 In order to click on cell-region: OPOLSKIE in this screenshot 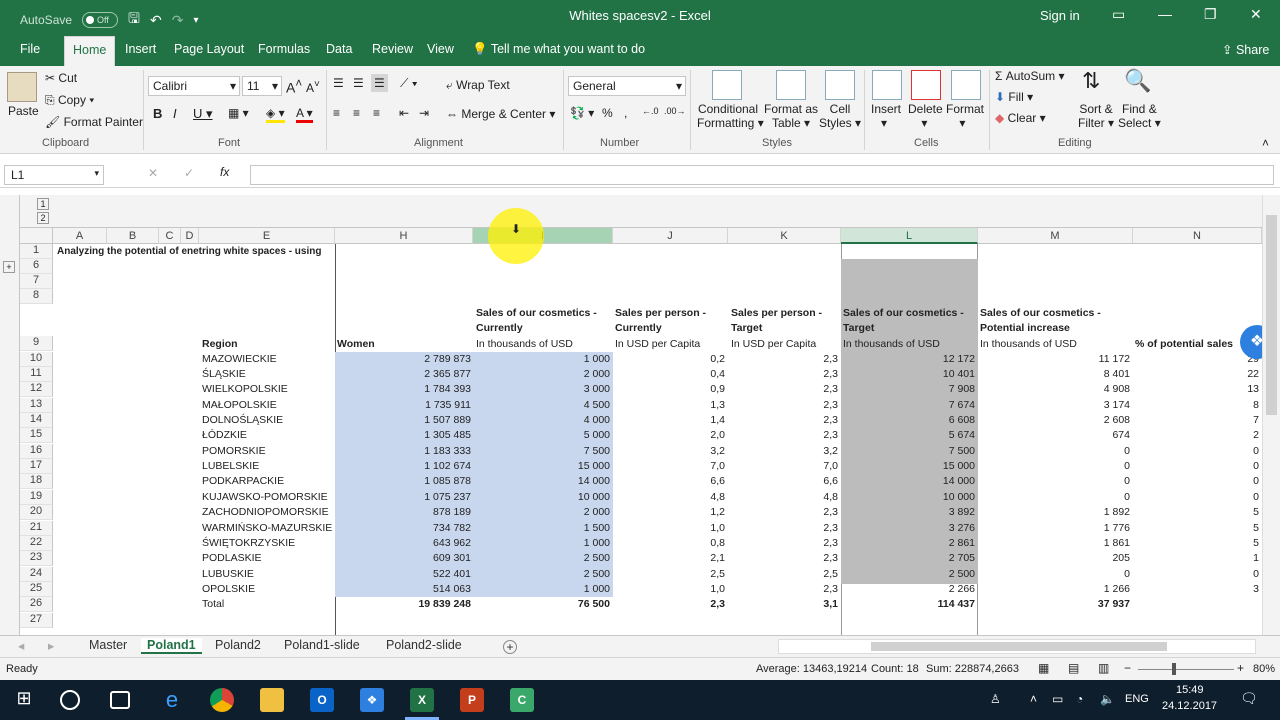, I will do `click(267, 589)`.